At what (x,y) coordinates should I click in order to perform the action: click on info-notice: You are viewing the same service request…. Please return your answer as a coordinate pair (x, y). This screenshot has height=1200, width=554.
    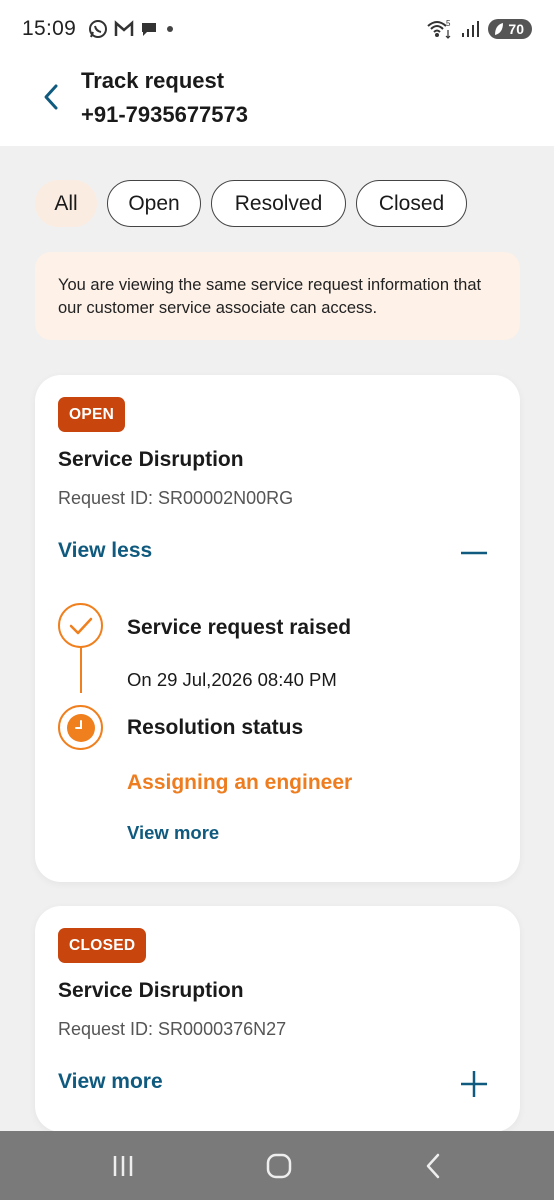
    Looking at the image, I should click on (277, 296).